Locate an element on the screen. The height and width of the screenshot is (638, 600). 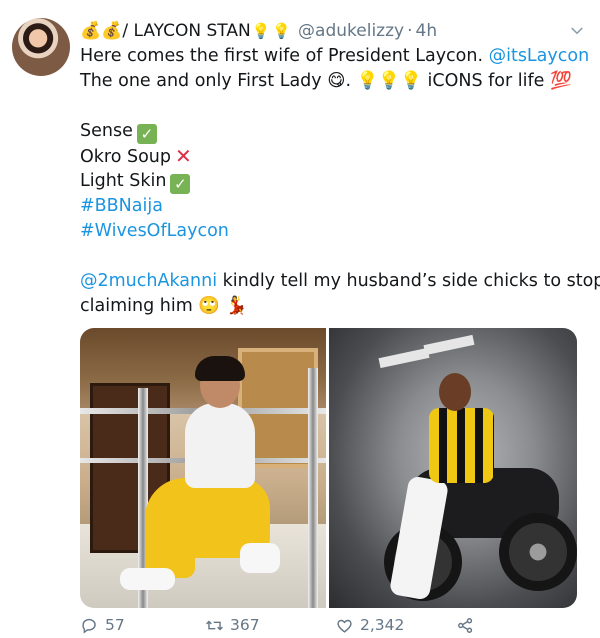
share-icon is located at coordinates (465, 625).